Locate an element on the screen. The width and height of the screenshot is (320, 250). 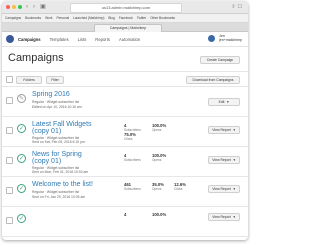
filter-button: Filter is located at coordinates (55, 80).